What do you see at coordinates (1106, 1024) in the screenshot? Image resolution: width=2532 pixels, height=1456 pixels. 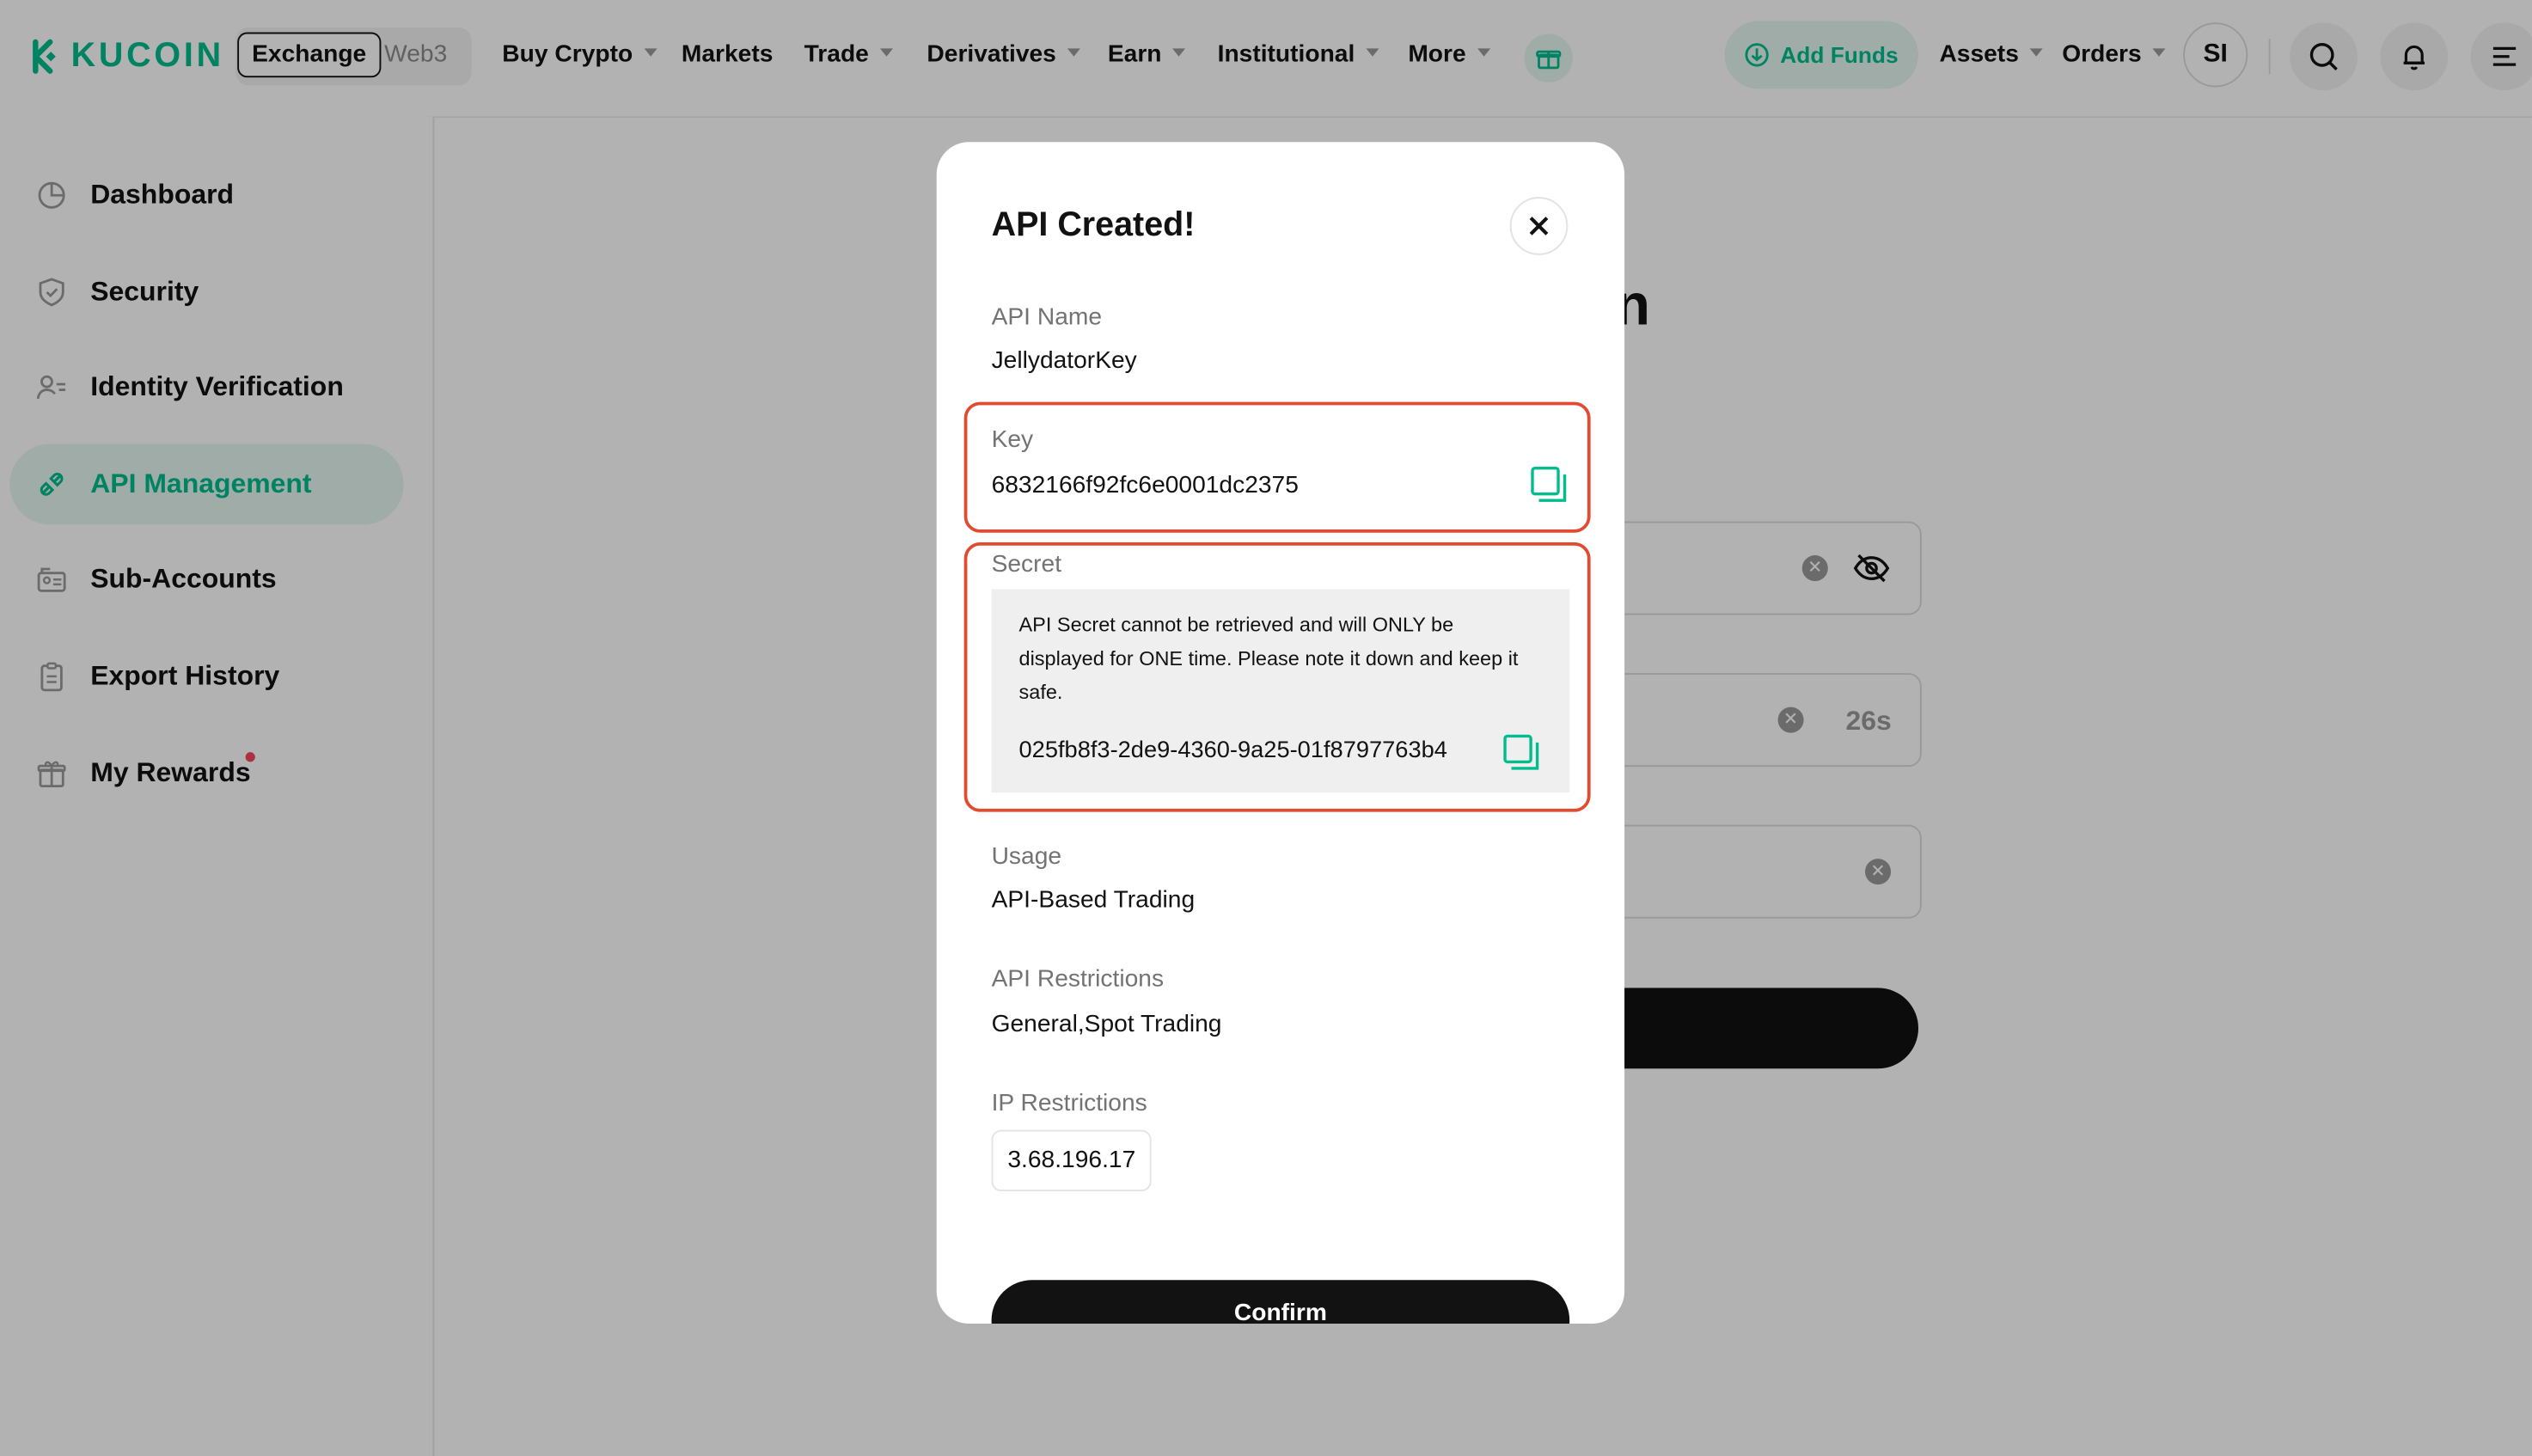 I see `api-restrictions-value: General,Spot Trading` at bounding box center [1106, 1024].